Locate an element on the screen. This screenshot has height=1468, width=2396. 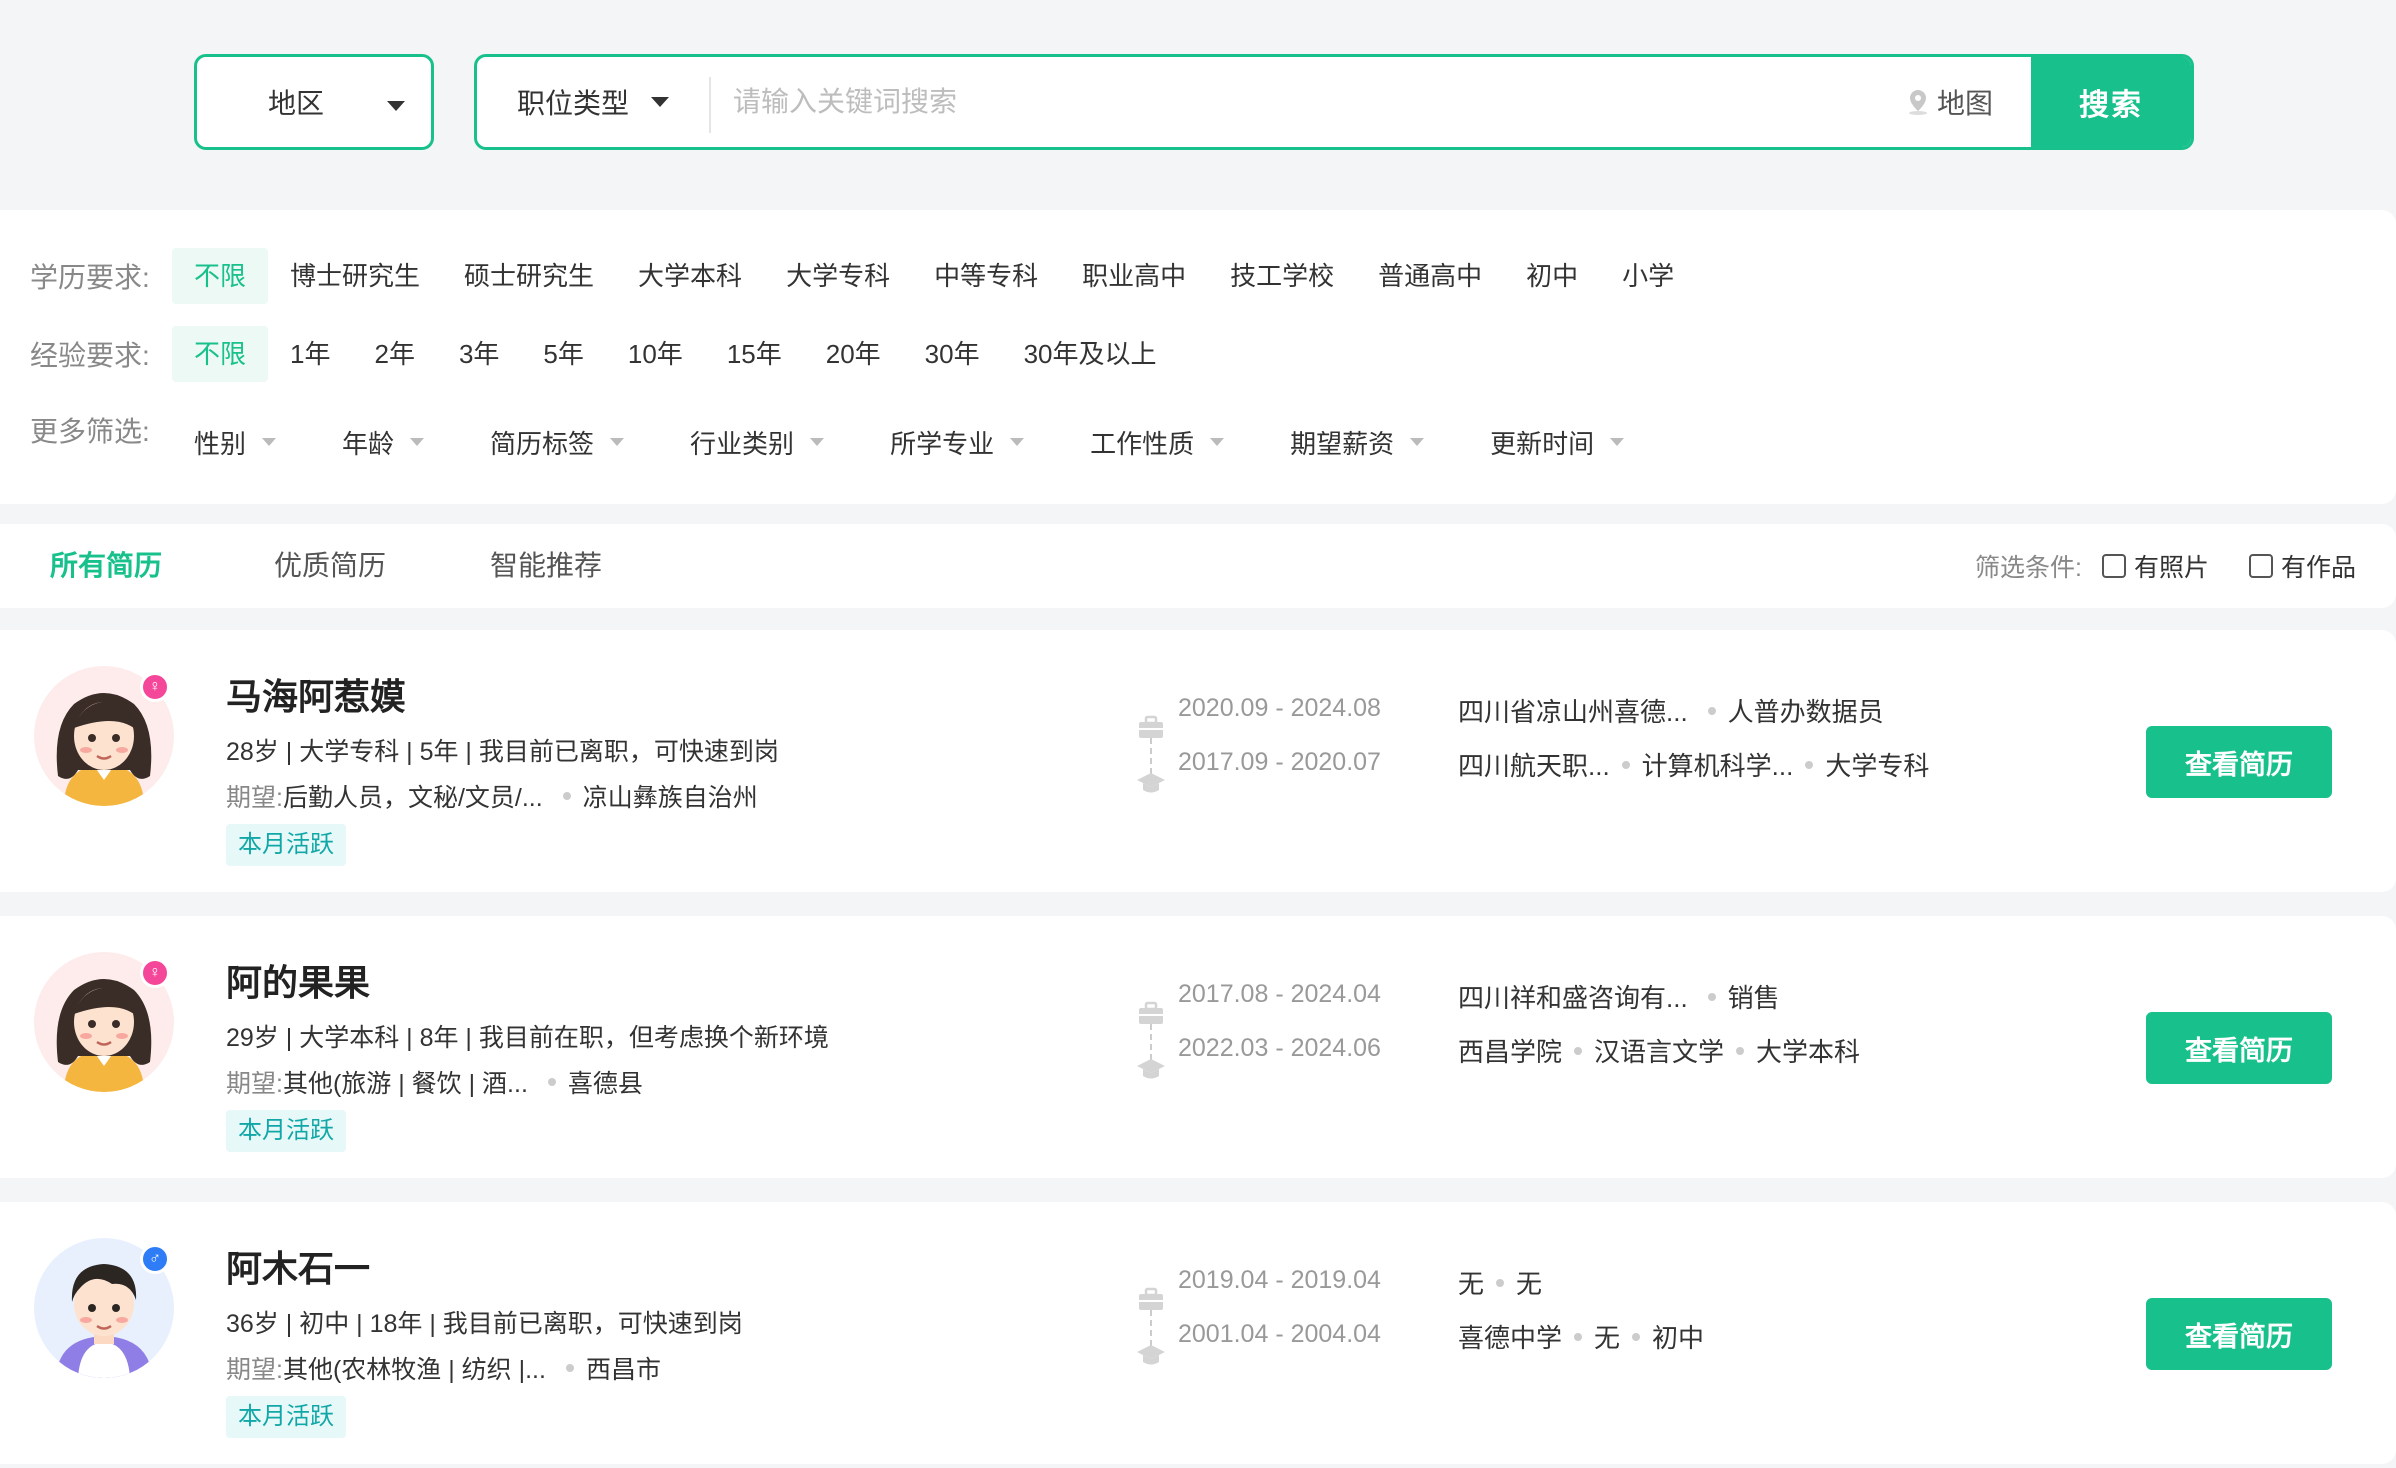
region-select: 地区 is located at coordinates (314, 102).